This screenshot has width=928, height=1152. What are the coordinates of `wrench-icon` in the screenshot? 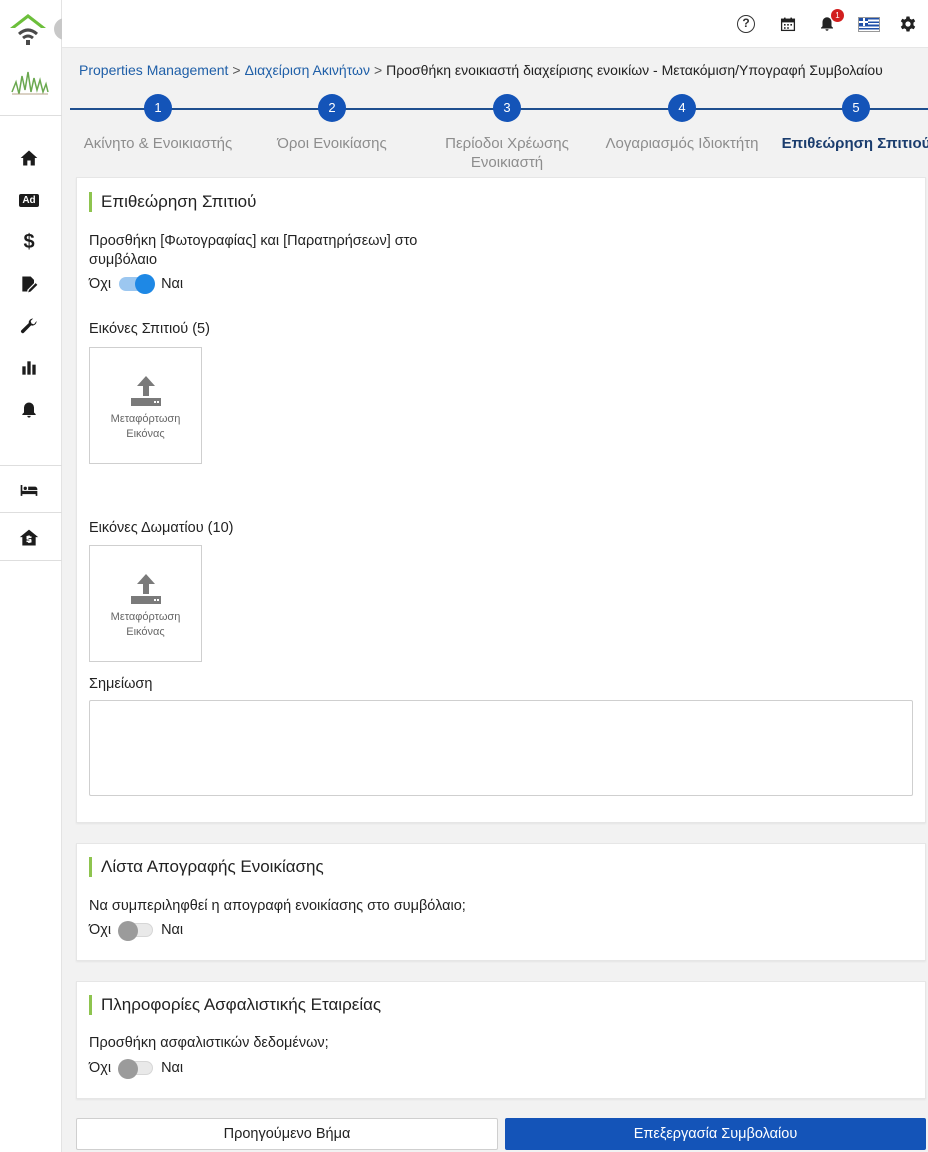 It's located at (29, 326).